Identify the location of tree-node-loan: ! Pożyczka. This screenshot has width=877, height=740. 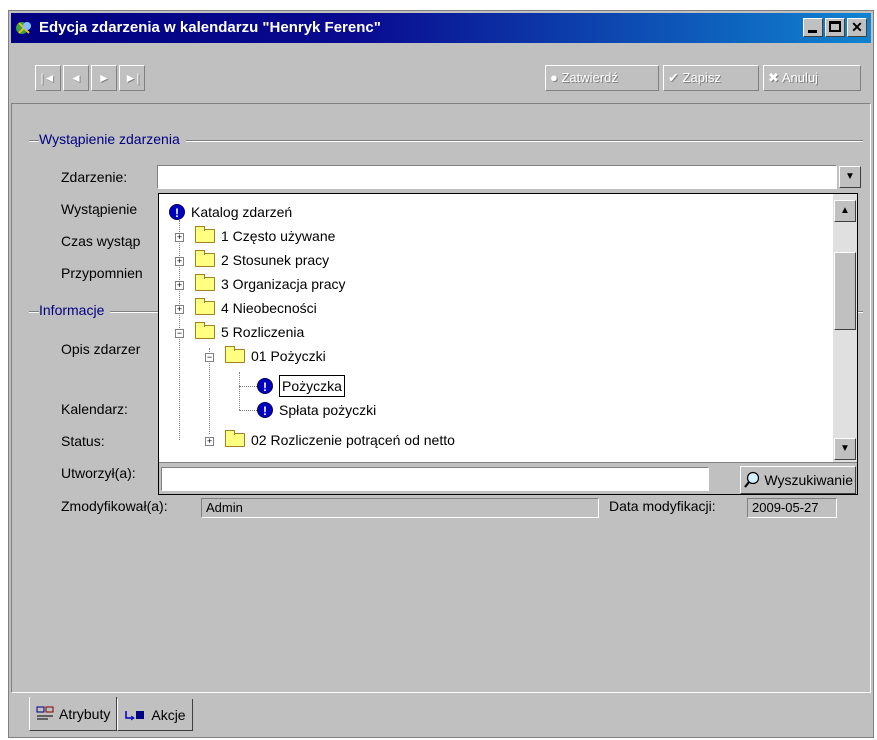
(301, 386).